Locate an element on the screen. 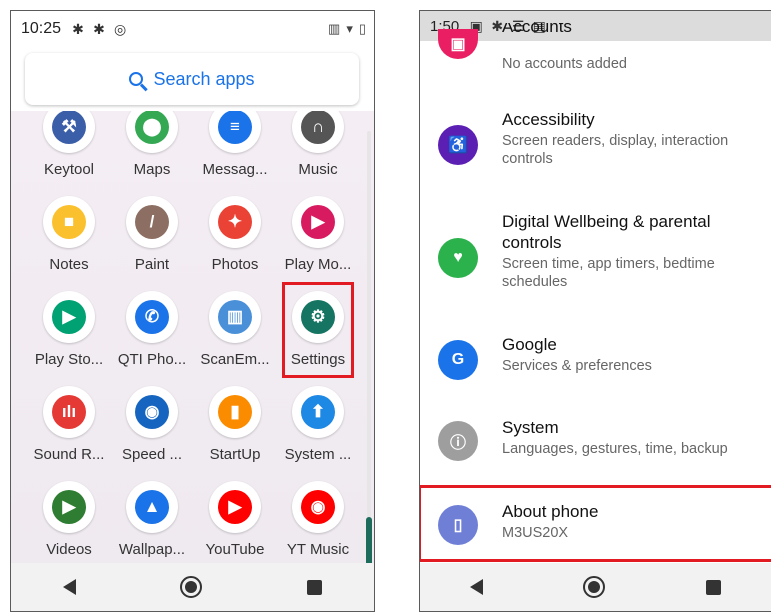 This screenshot has width=771, height=612. status-bar: 10:25 ✱ ✱ ◎ ▥ ▾ ▯ is located at coordinates (192, 29).